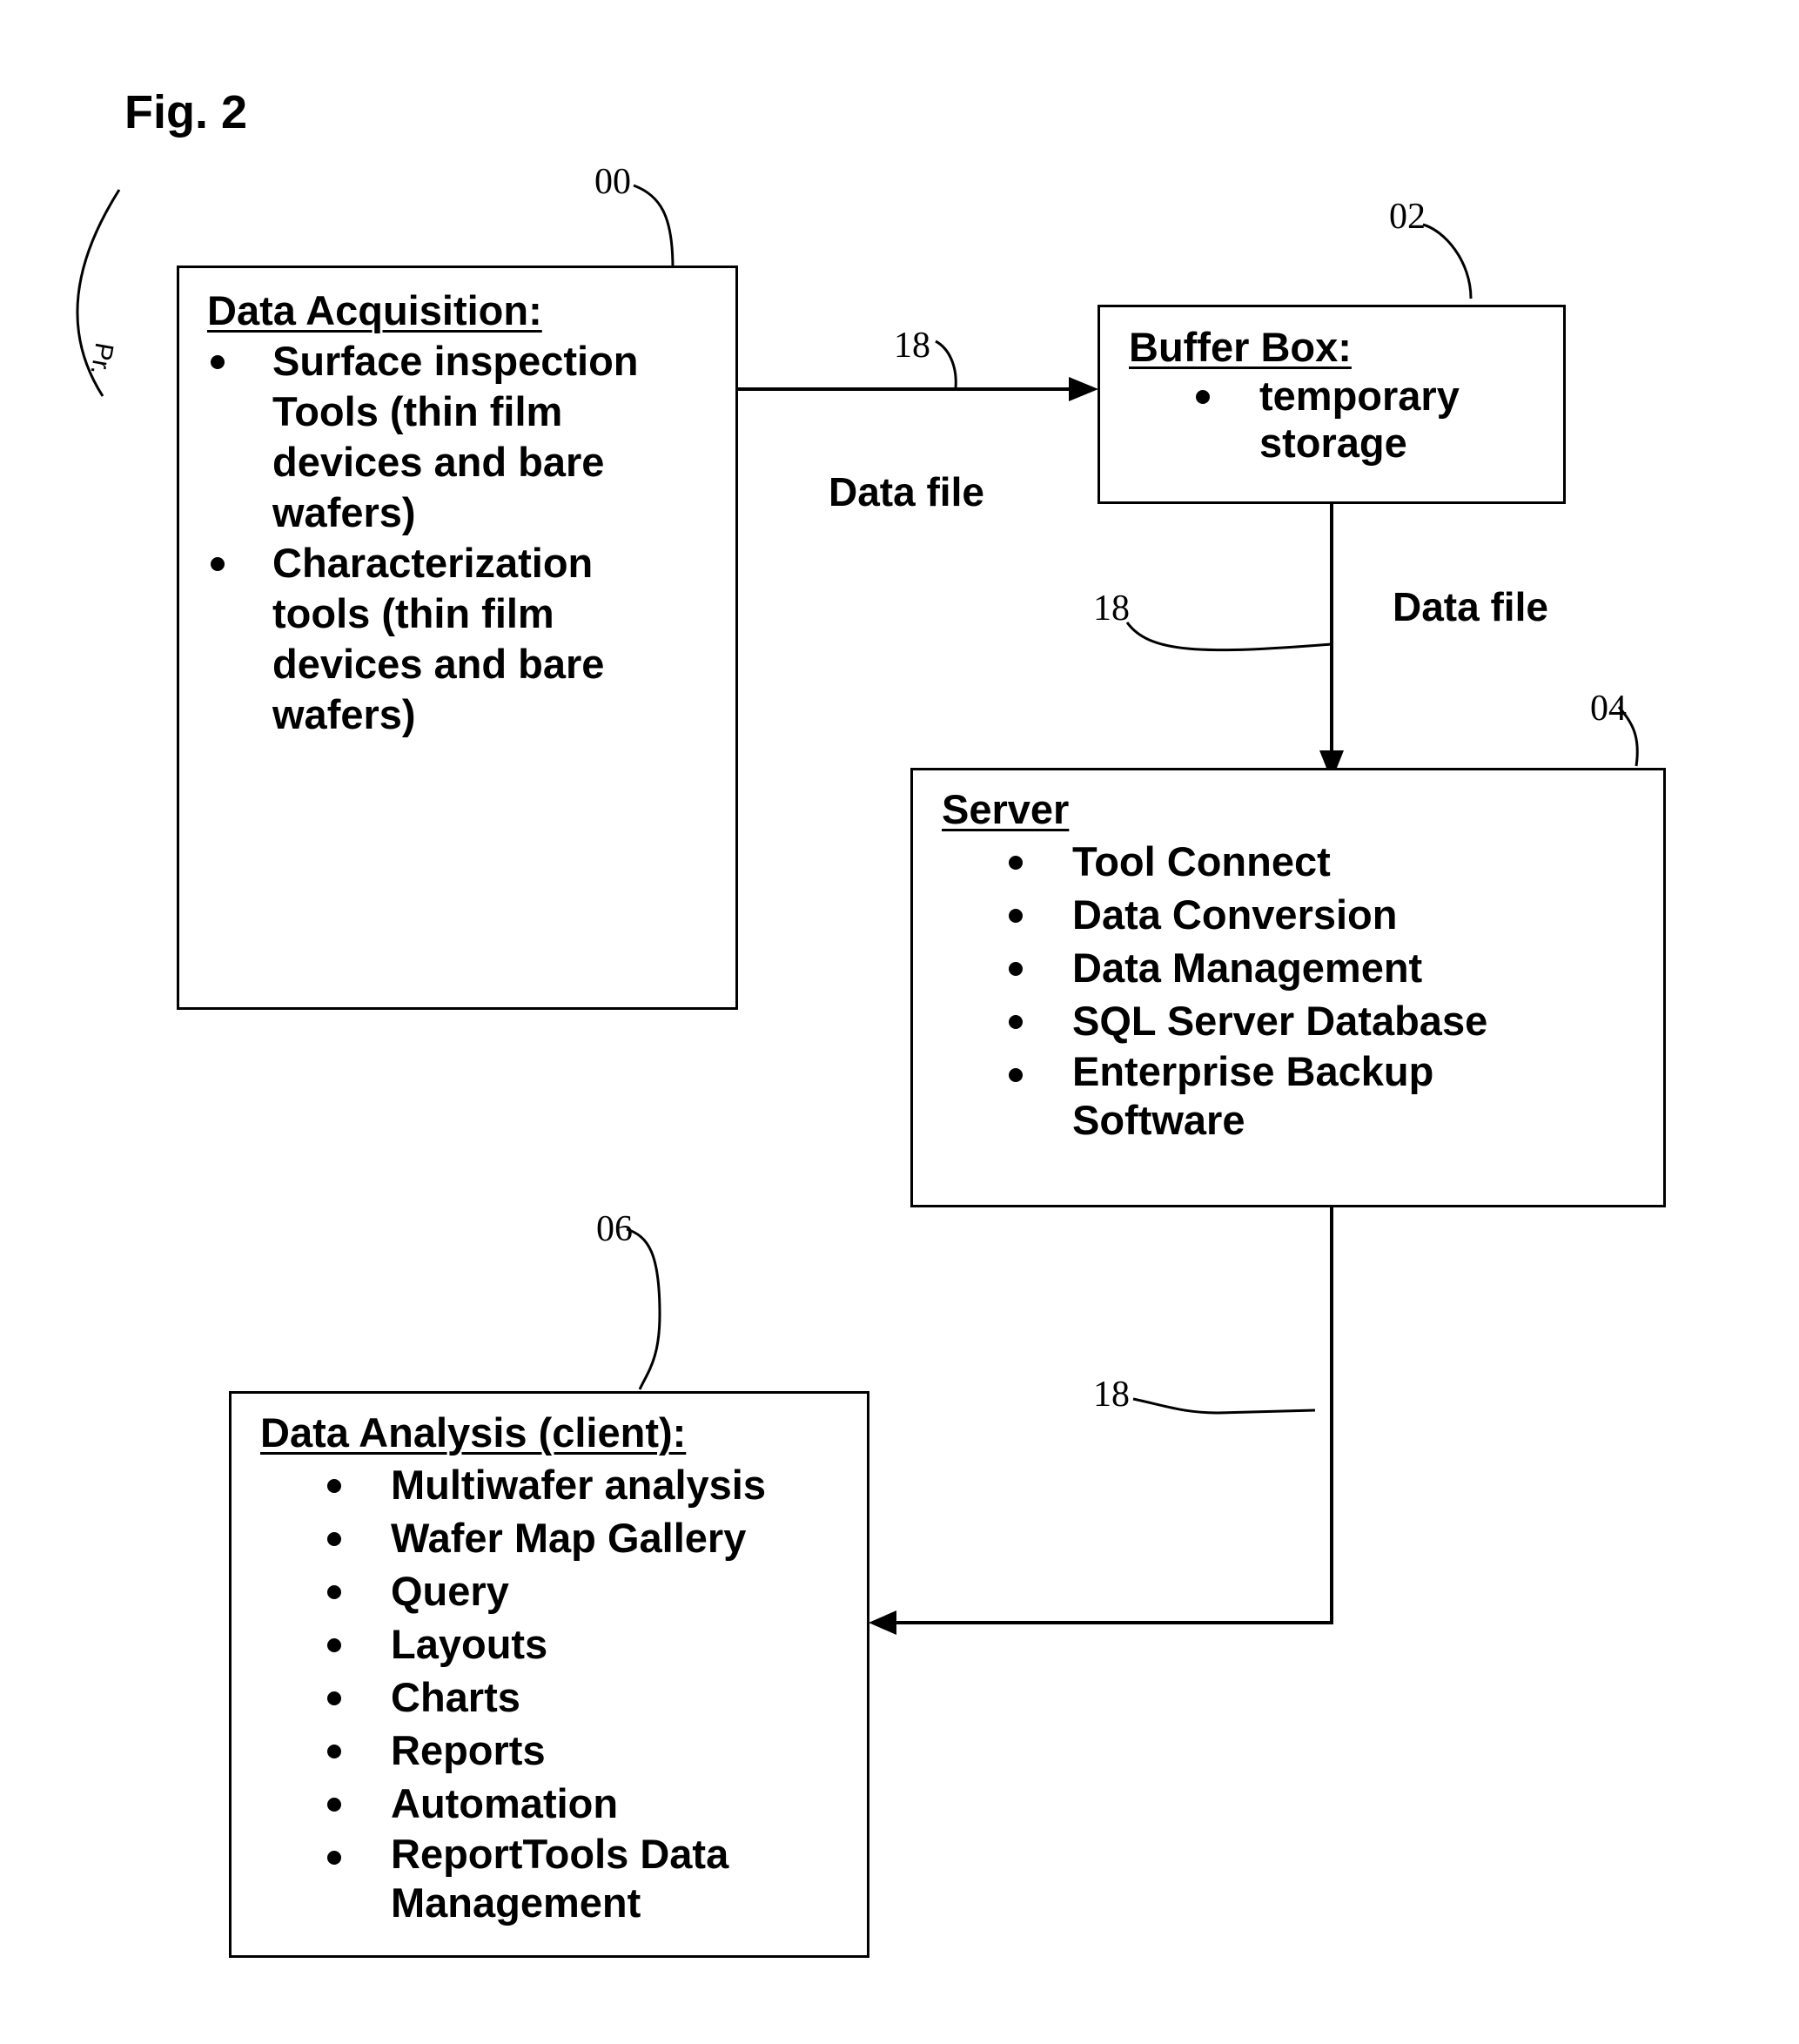 Image resolution: width=1799 pixels, height=2044 pixels. What do you see at coordinates (1228, 637) in the screenshot?
I see `leader-18-b` at bounding box center [1228, 637].